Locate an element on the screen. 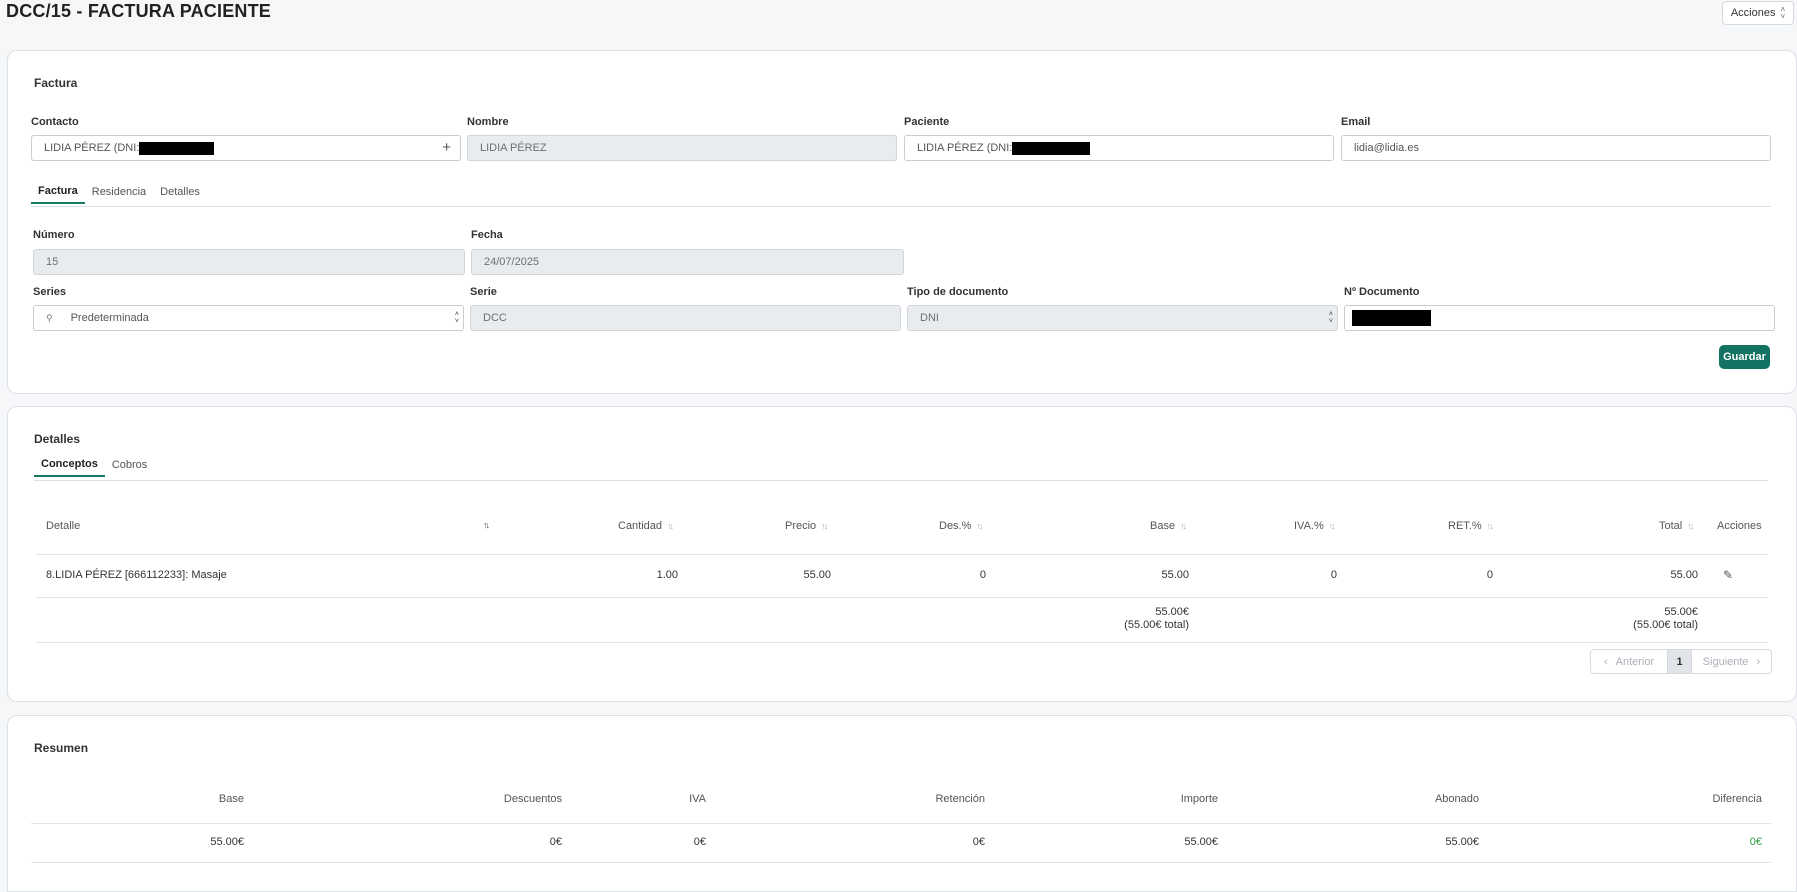 The height and width of the screenshot is (892, 1797). email-field: lidia@lidia.es is located at coordinates (1556, 148).